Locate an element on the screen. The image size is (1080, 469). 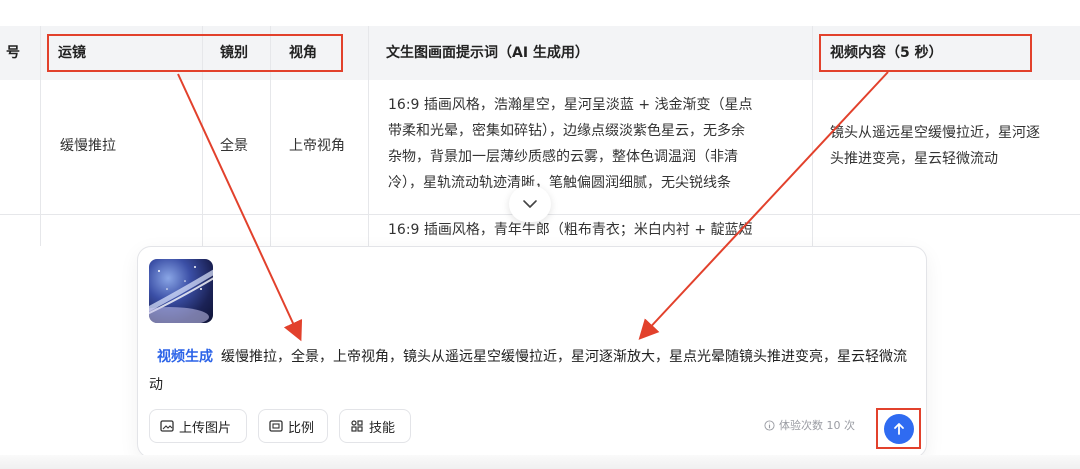
bottom-edge is located at coordinates (540, 462).